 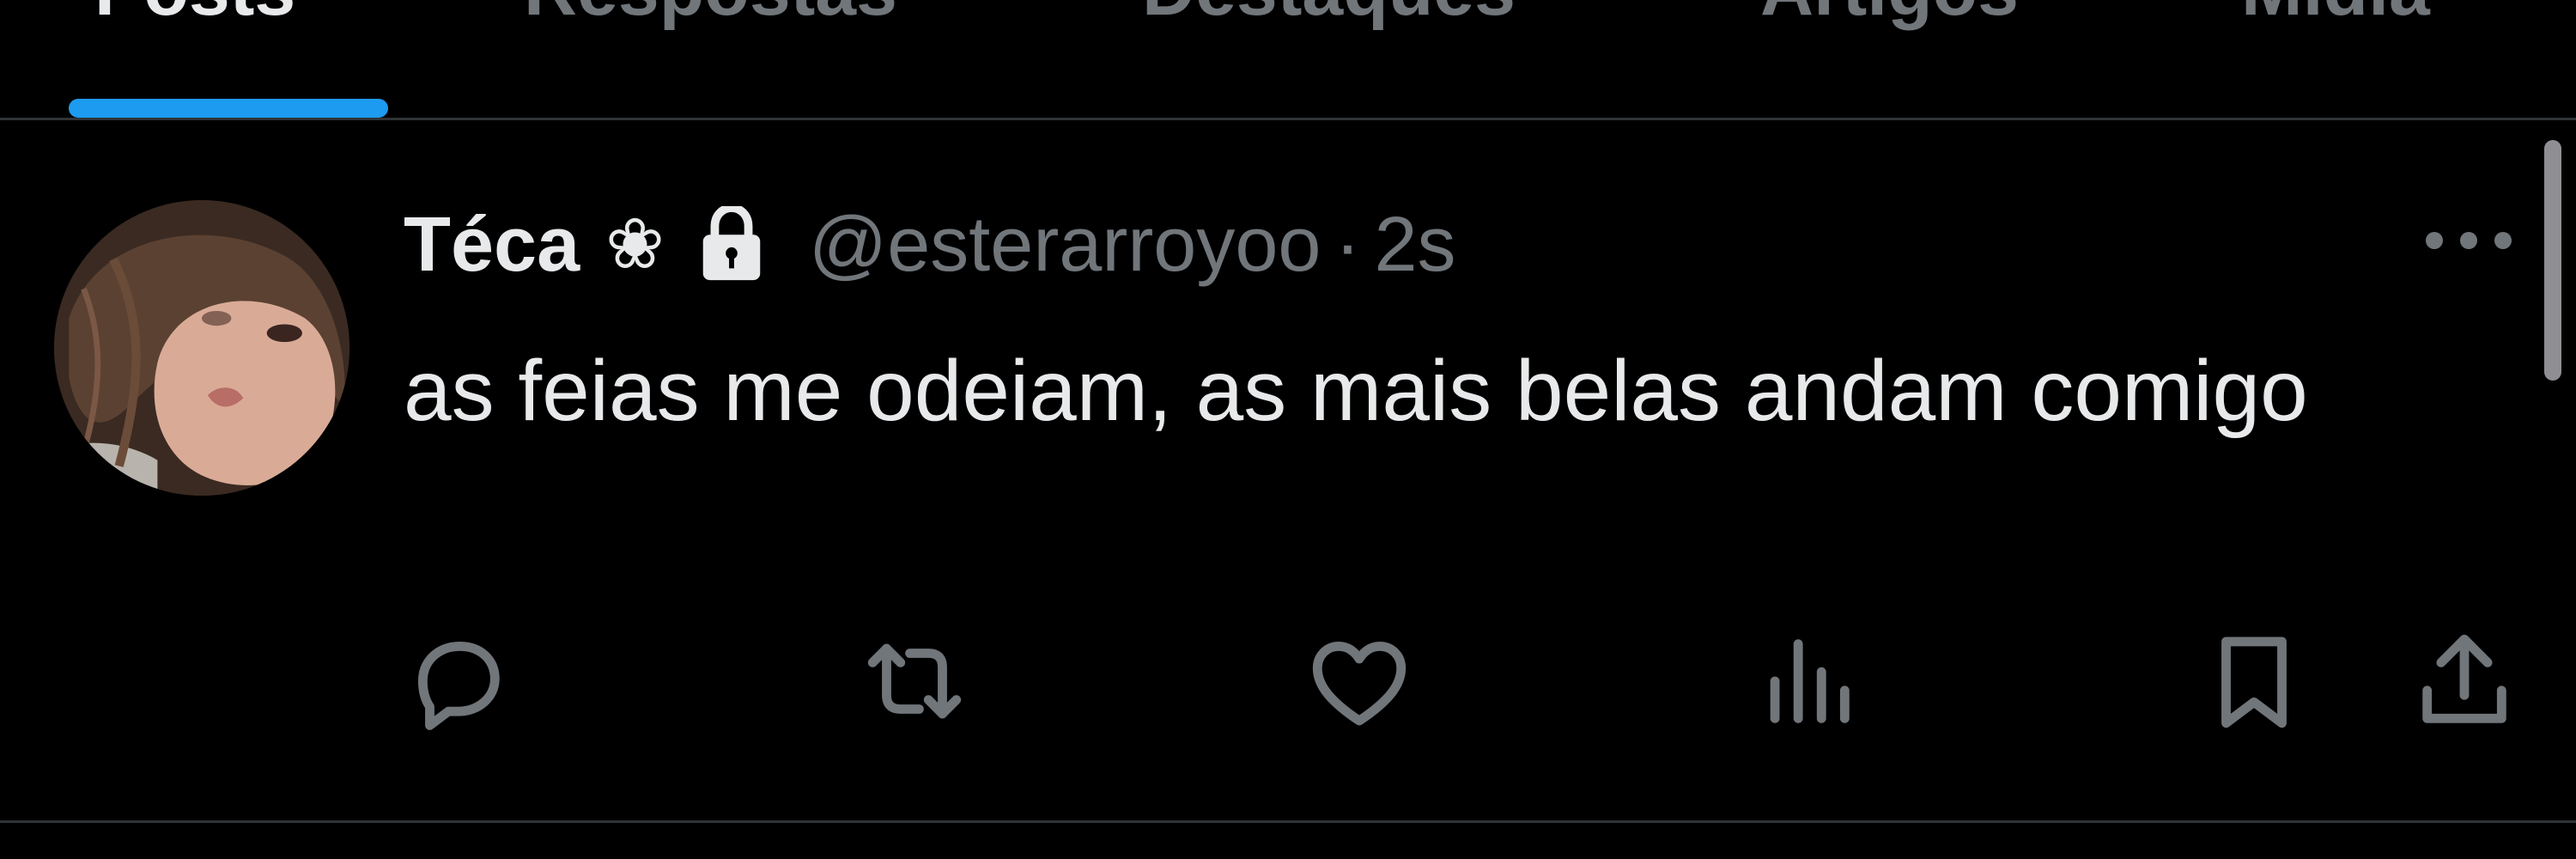 I want to click on analytics-icon, so click(x=1807, y=683).